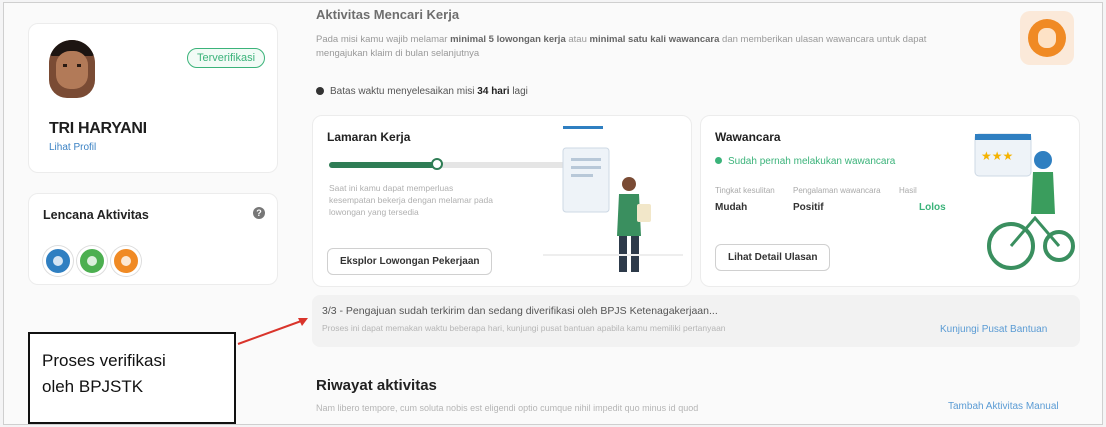  I want to click on document-badge-icon, so click(58, 261).